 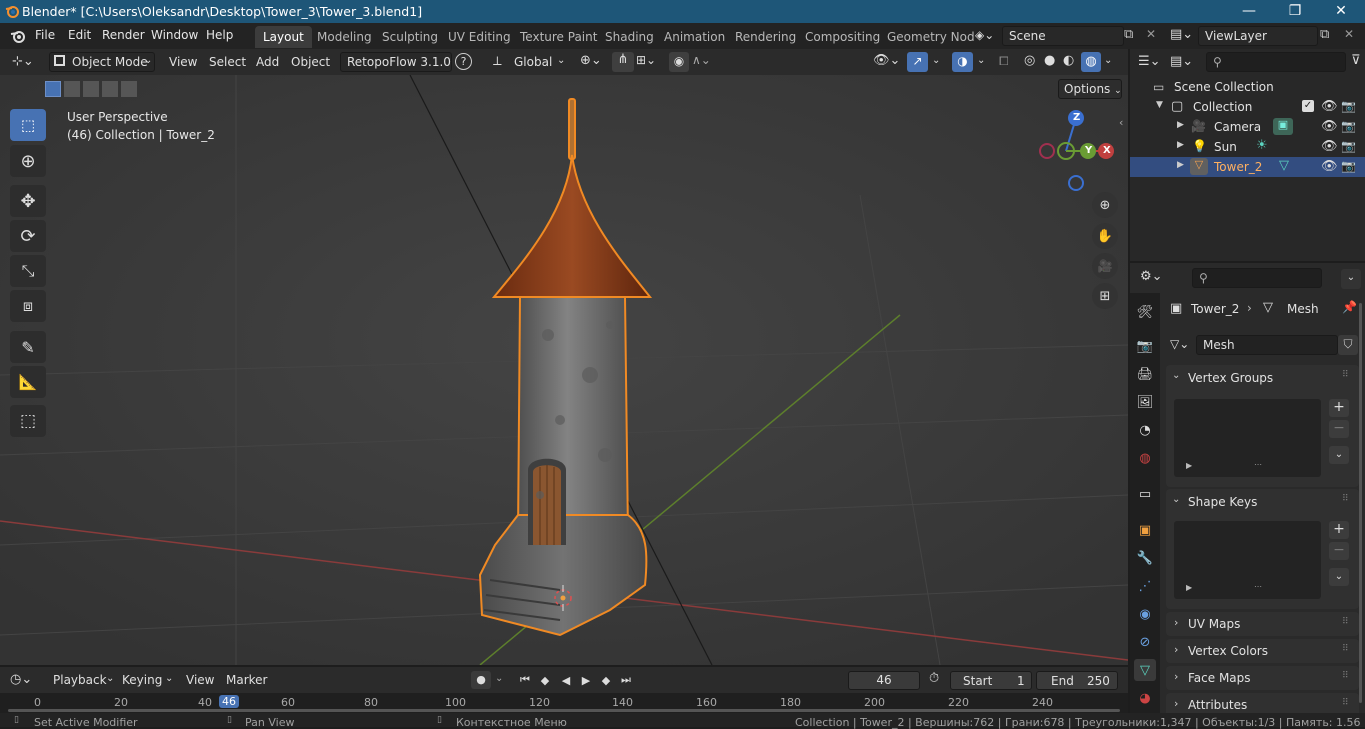 What do you see at coordinates (1151, 276) in the screenshot?
I see `properties-editor-icon: ⚙⌄` at bounding box center [1151, 276].